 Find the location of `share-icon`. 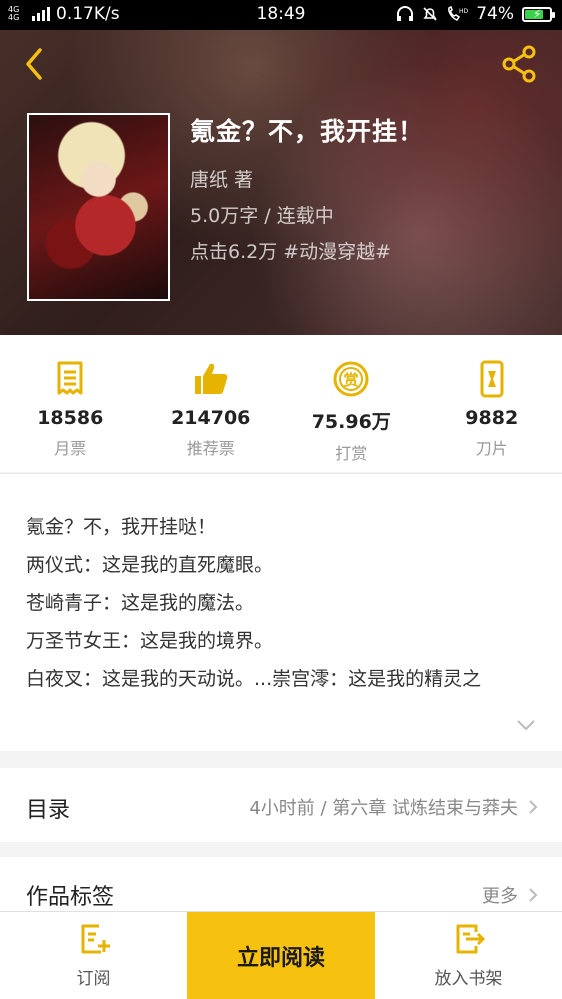

share-icon is located at coordinates (520, 64).